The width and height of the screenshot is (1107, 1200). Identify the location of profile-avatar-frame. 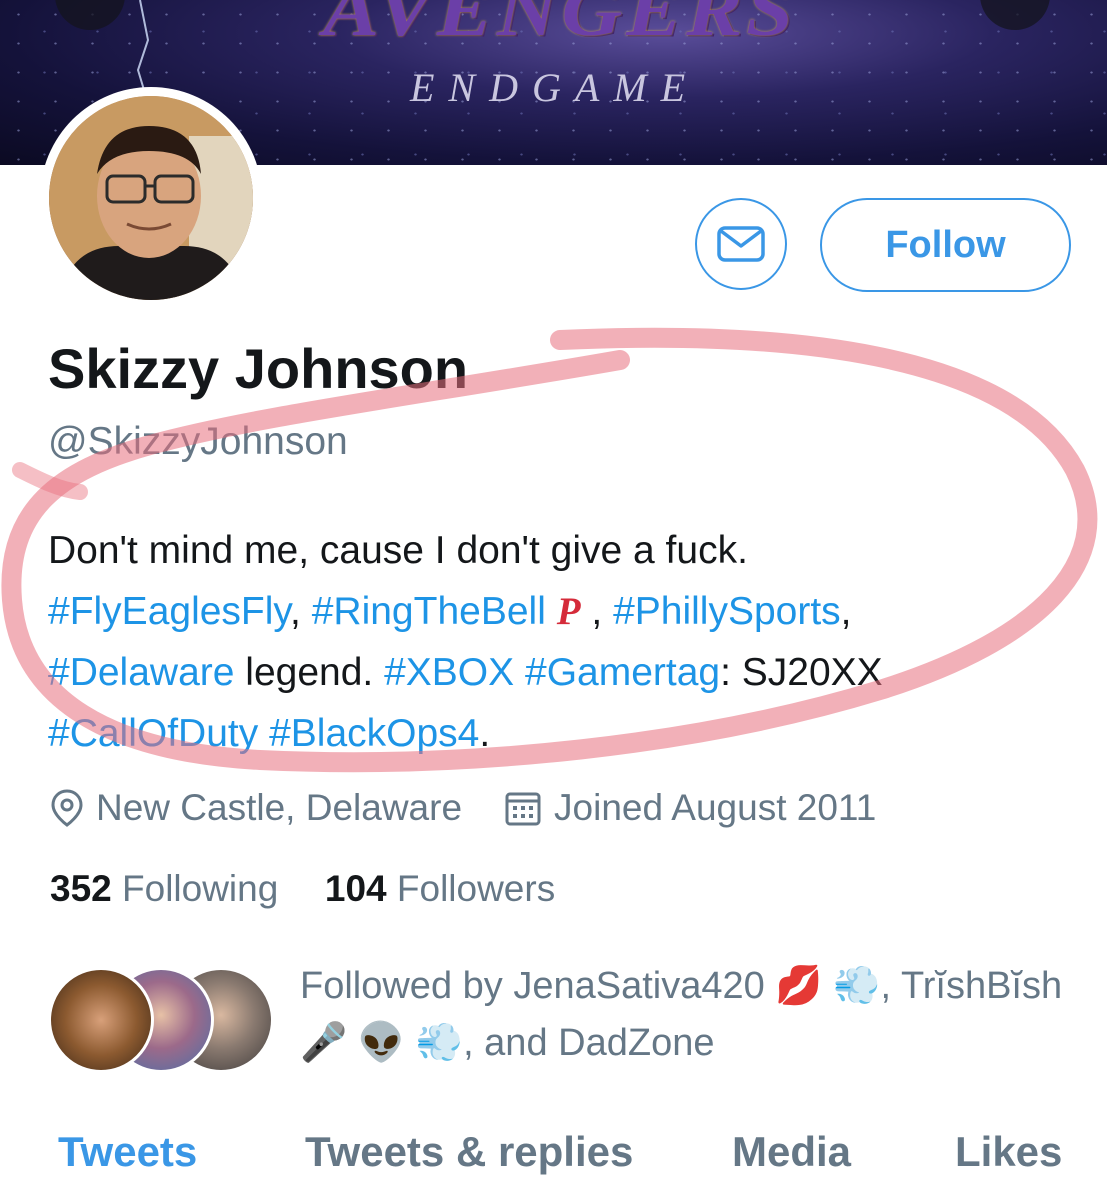
(151, 198).